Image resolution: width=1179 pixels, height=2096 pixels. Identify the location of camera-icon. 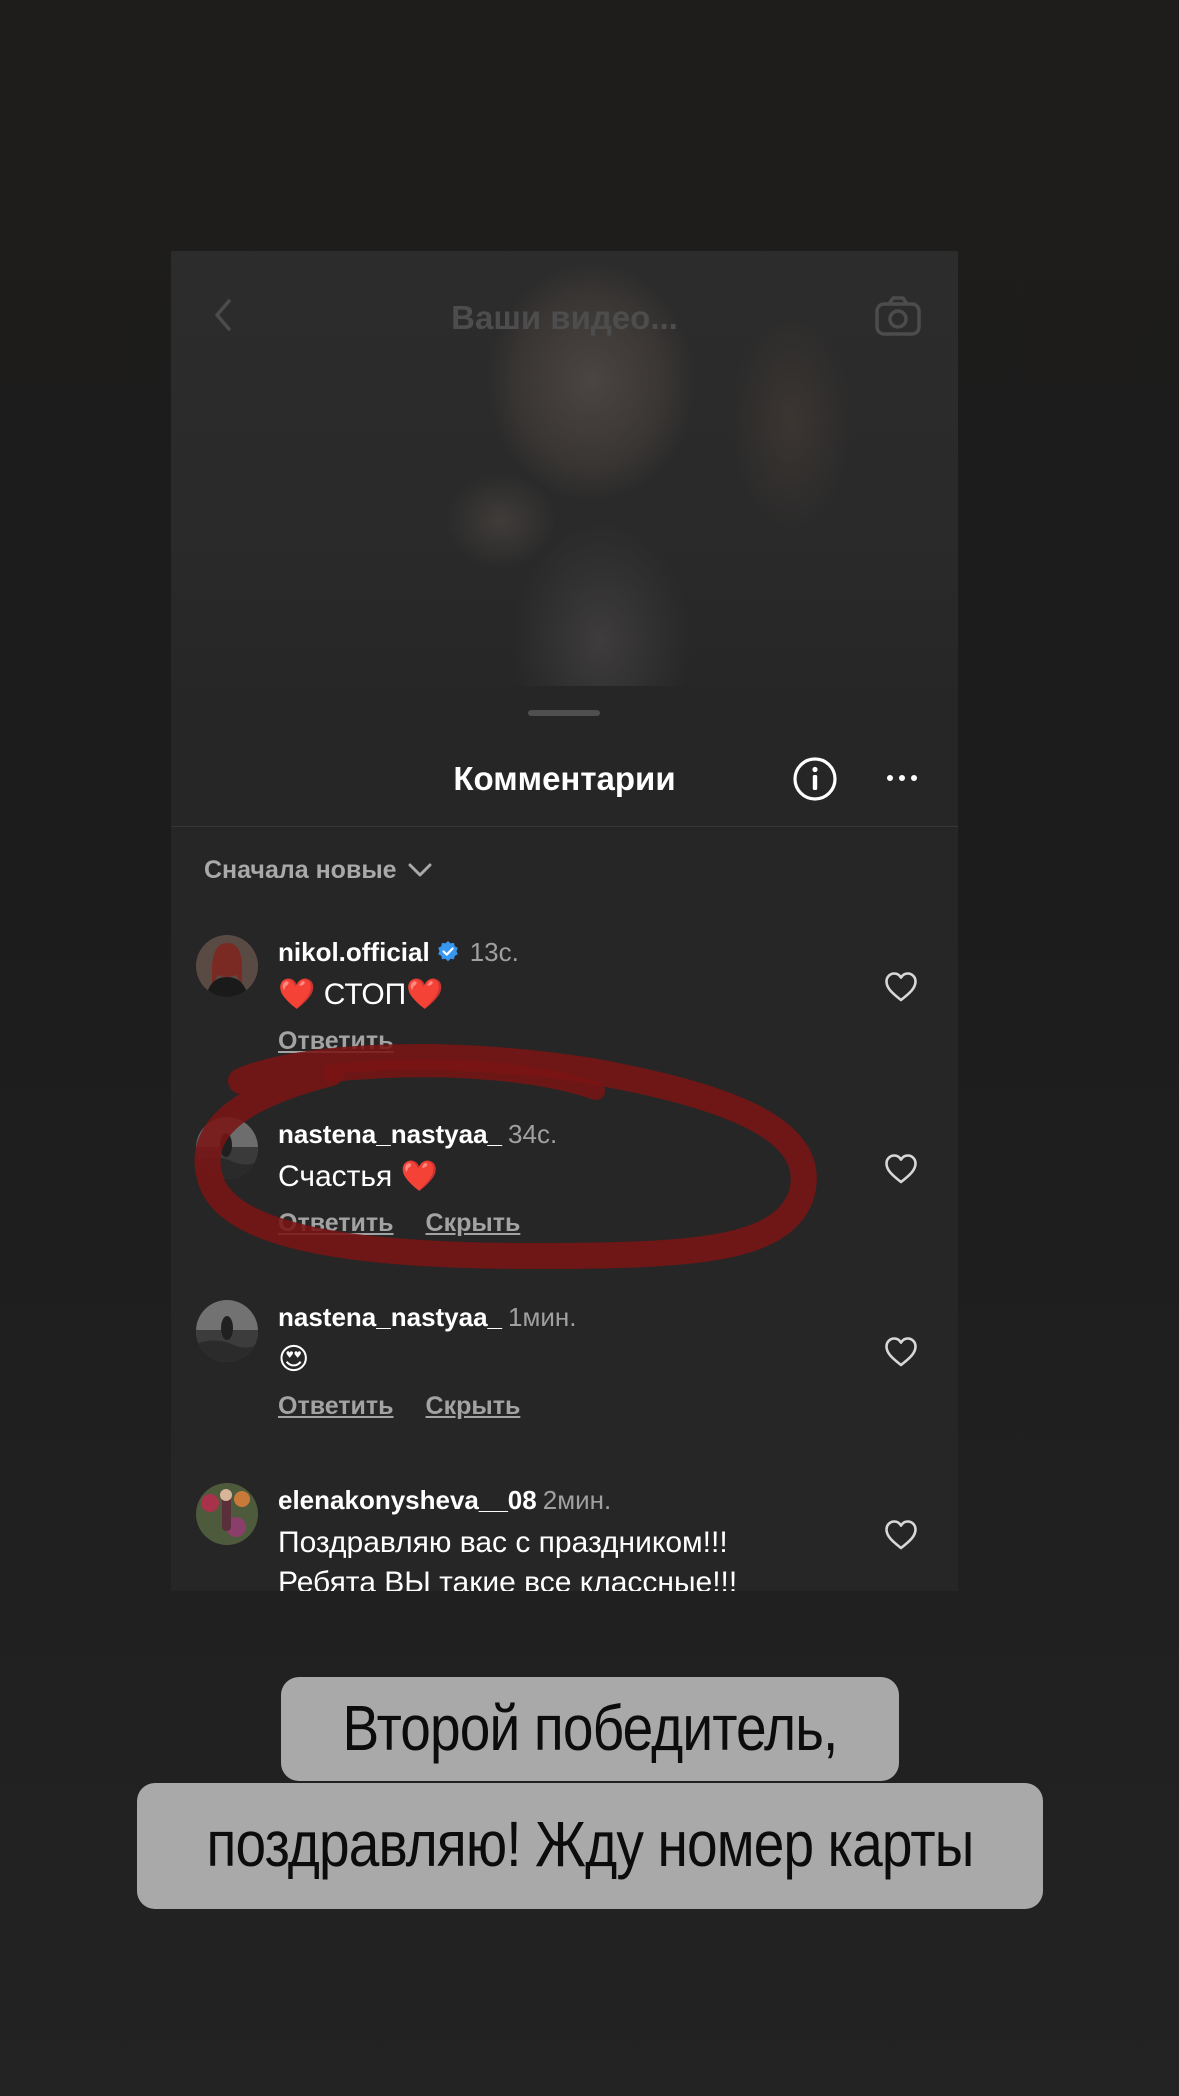
(898, 316).